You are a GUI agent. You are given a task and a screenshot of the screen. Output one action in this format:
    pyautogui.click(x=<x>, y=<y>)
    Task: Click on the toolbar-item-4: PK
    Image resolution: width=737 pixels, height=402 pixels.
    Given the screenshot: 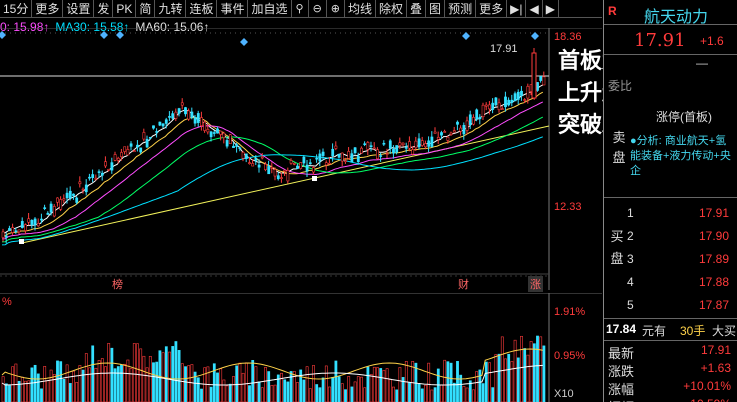 What is the action you would take?
    pyautogui.click(x=125, y=8)
    